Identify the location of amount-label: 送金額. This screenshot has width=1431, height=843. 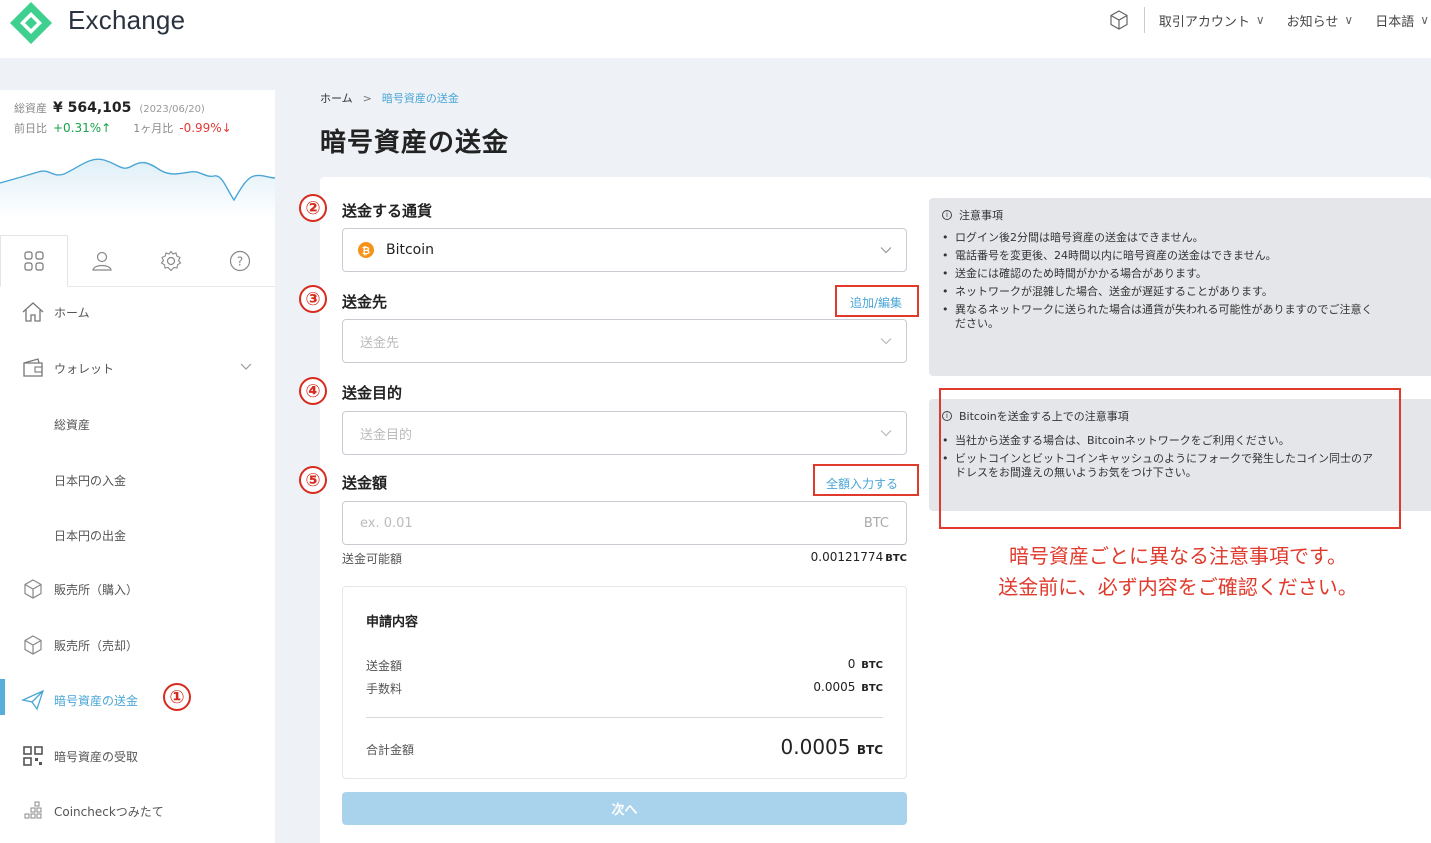
(365, 483).